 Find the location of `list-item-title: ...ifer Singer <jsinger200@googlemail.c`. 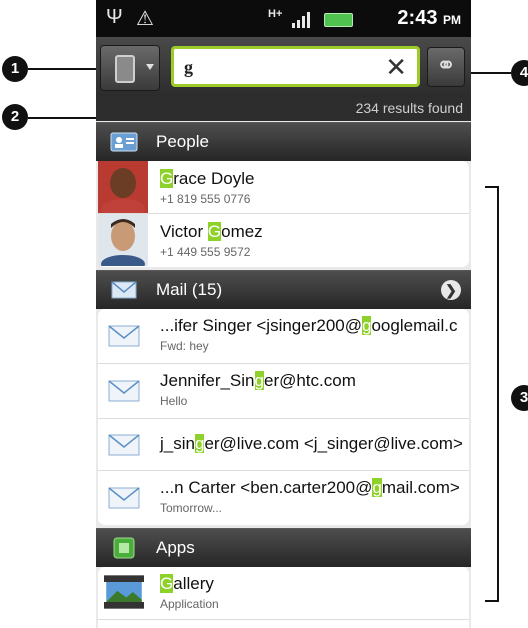

list-item-title: ...ifer Singer <jsinger200@googlemail.c is located at coordinates (309, 325).